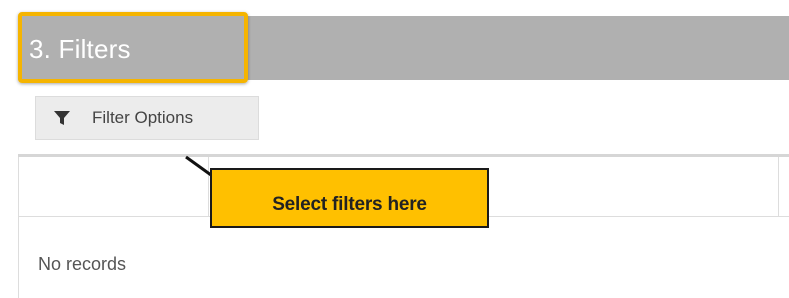 The height and width of the screenshot is (298, 789). I want to click on filter-options-button: Filter Options, so click(147, 118).